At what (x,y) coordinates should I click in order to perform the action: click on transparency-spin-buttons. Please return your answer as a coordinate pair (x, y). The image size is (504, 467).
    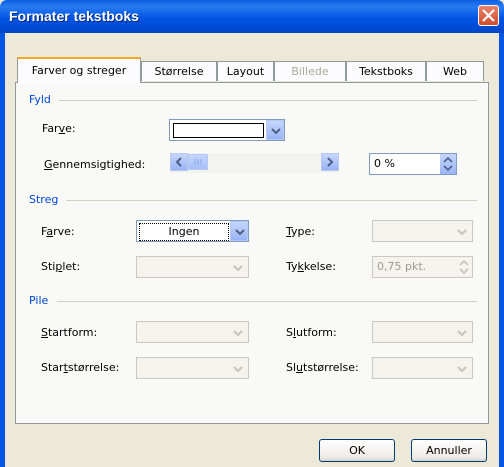
    Looking at the image, I should click on (448, 164).